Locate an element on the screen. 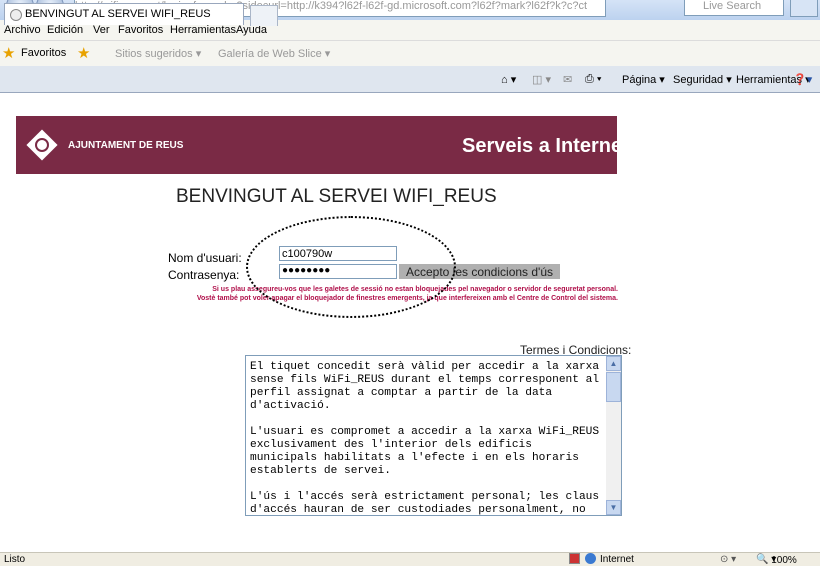  menu-edicion: Edición is located at coordinates (65, 30).